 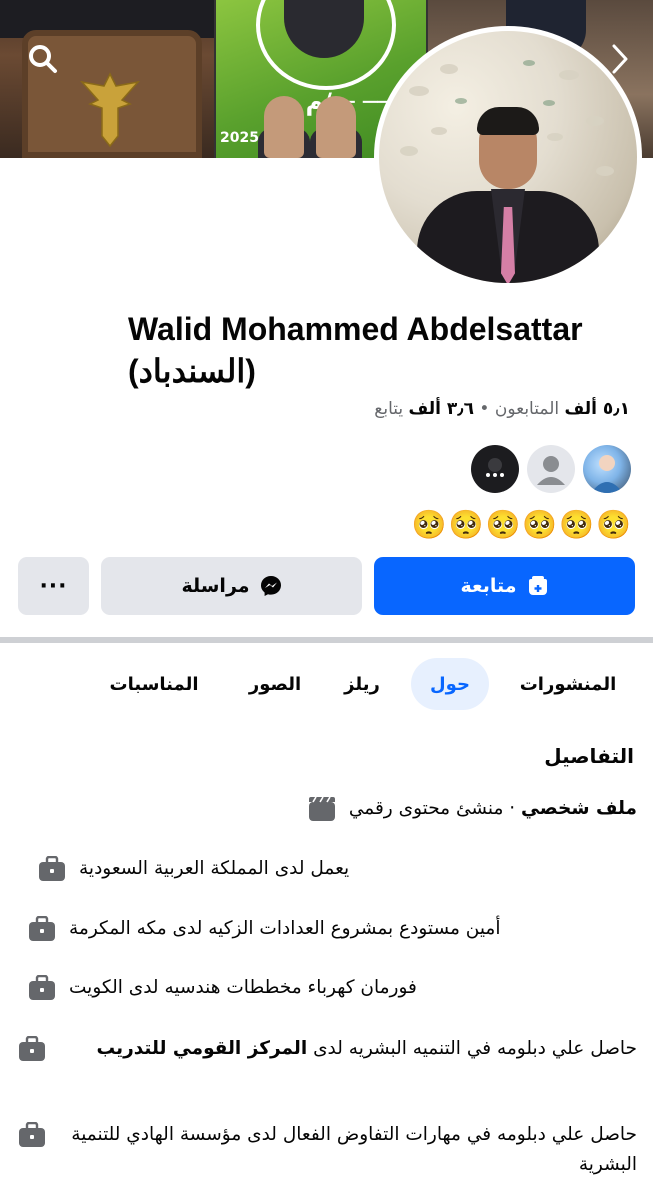 What do you see at coordinates (579, 808) in the screenshot?
I see `profile-type-bold: ملف شخصي` at bounding box center [579, 808].